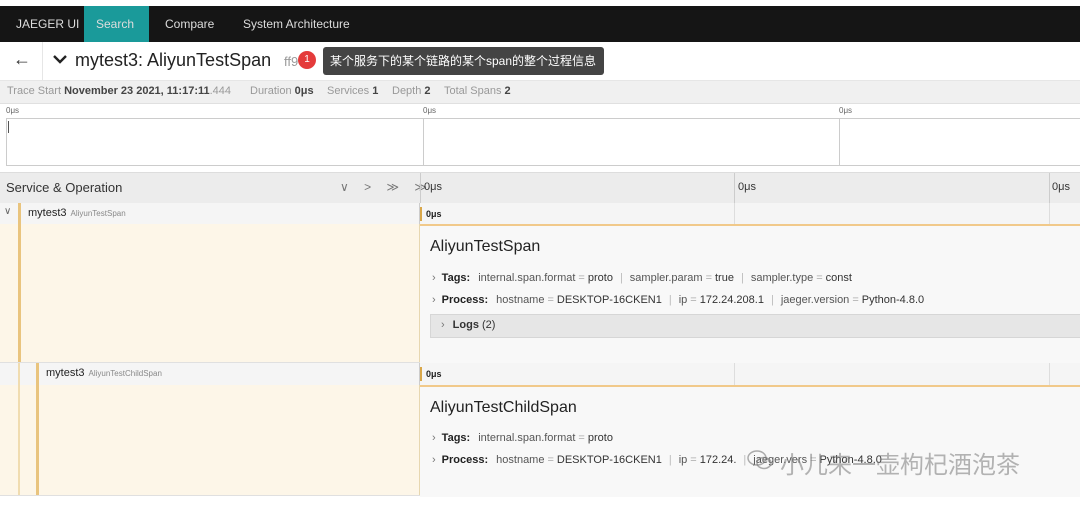 The width and height of the screenshot is (1080, 506). What do you see at coordinates (64, 187) in the screenshot?
I see `service-operation-header: Service & Operation` at bounding box center [64, 187].